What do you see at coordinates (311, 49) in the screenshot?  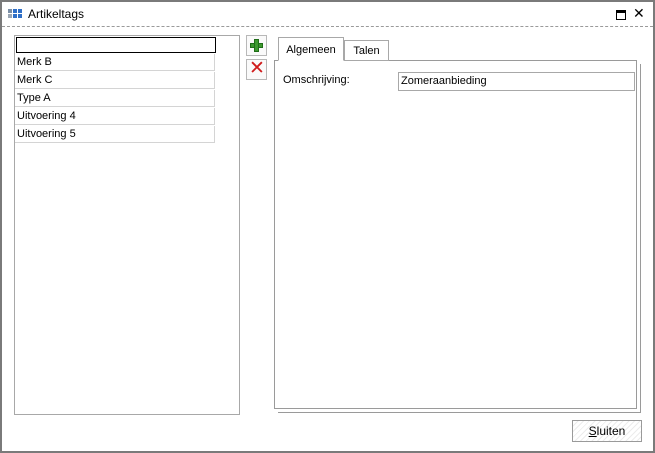 I see `tab-algemeen: Algemeen` at bounding box center [311, 49].